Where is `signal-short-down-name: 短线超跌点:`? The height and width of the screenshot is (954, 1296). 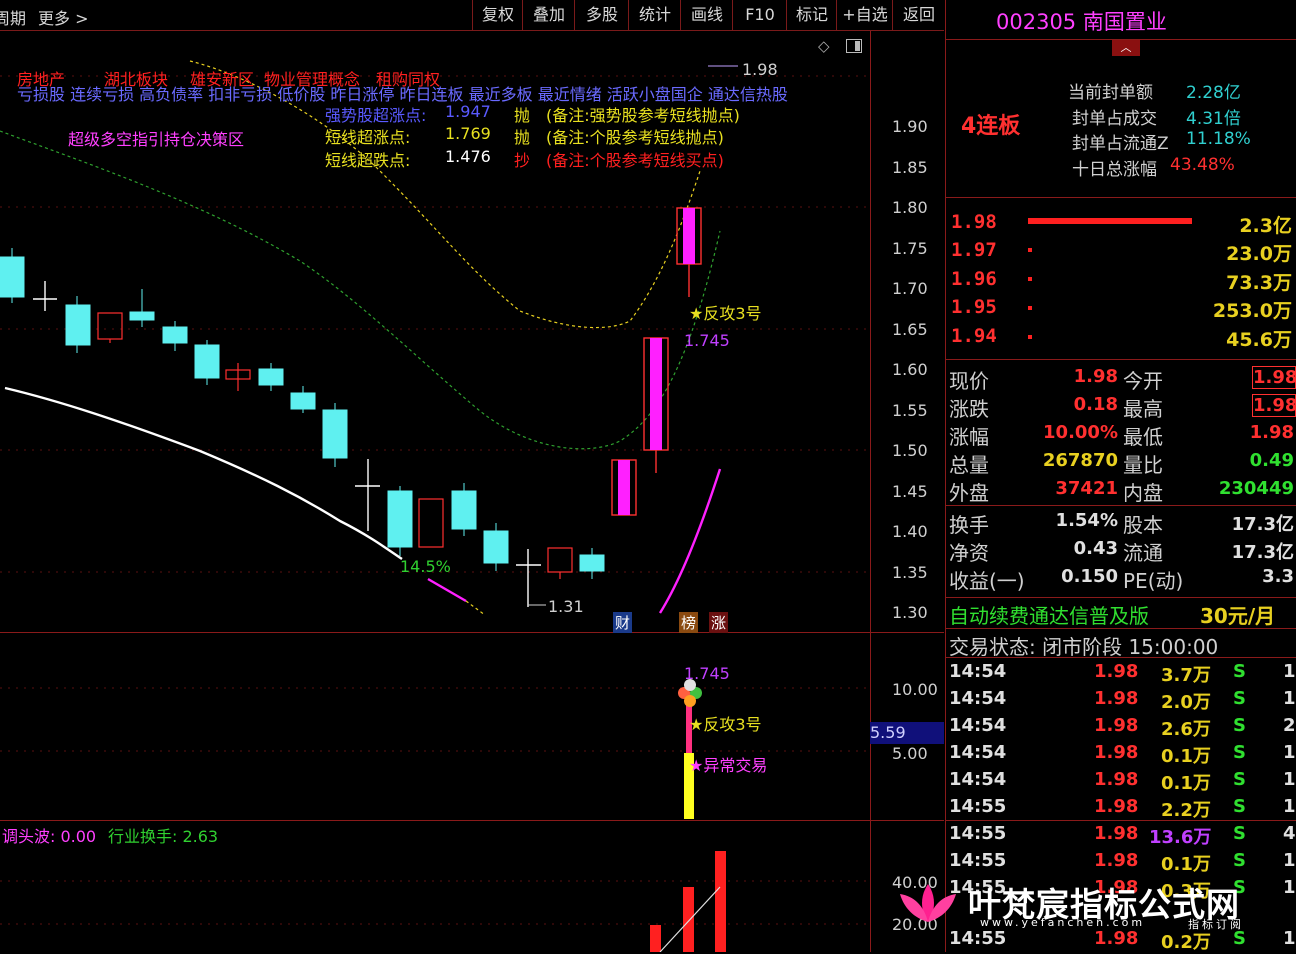 signal-short-down-name: 短线超跌点: is located at coordinates (368, 160).